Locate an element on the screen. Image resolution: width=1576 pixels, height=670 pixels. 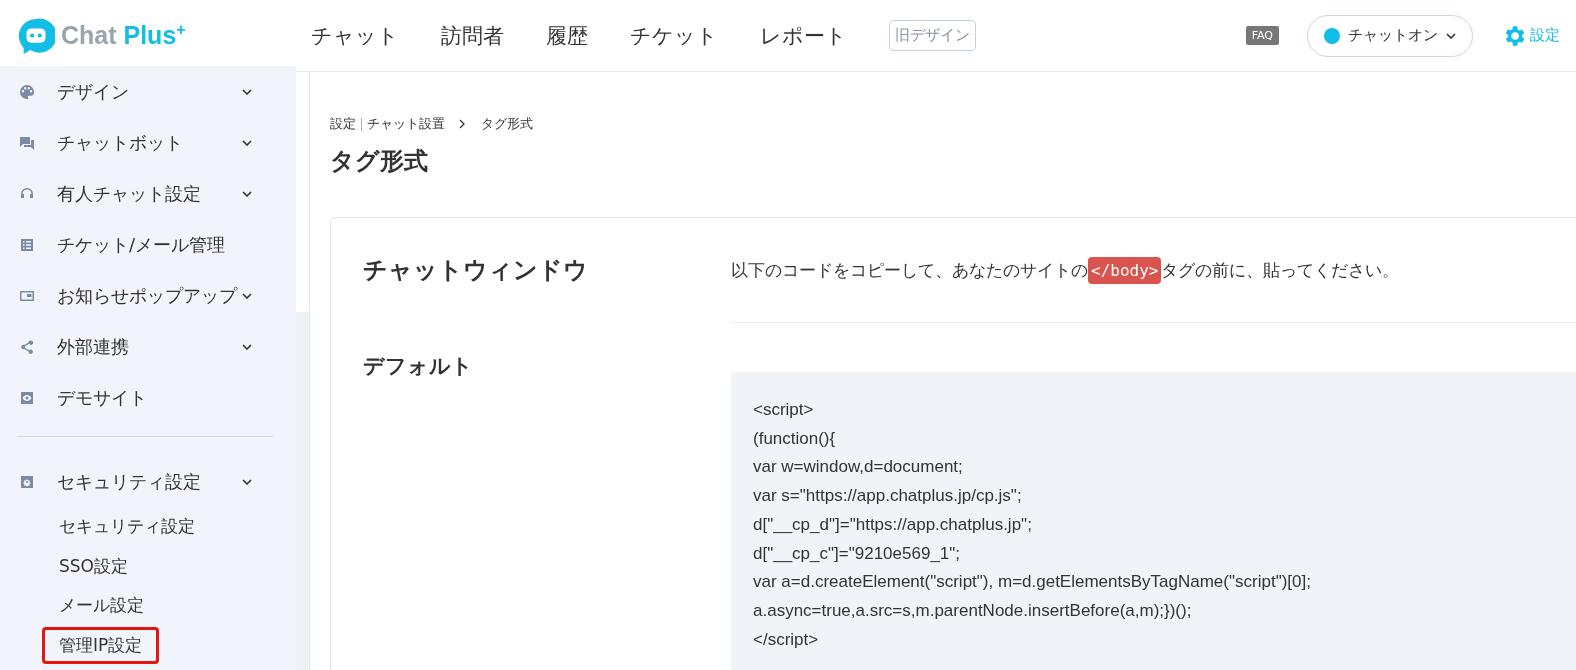
nav-tab: 履歴 is located at coordinates (567, 35).